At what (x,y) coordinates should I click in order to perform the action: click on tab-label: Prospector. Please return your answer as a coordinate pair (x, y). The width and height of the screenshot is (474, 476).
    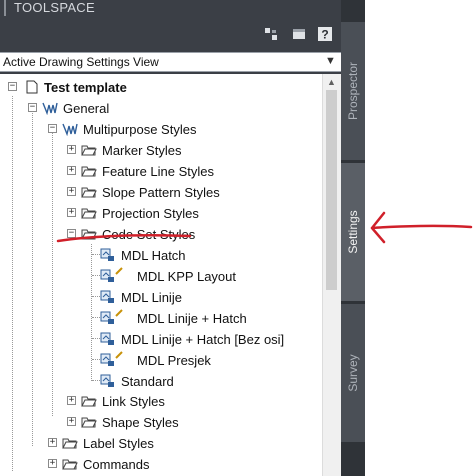
    Looking at the image, I should click on (353, 91).